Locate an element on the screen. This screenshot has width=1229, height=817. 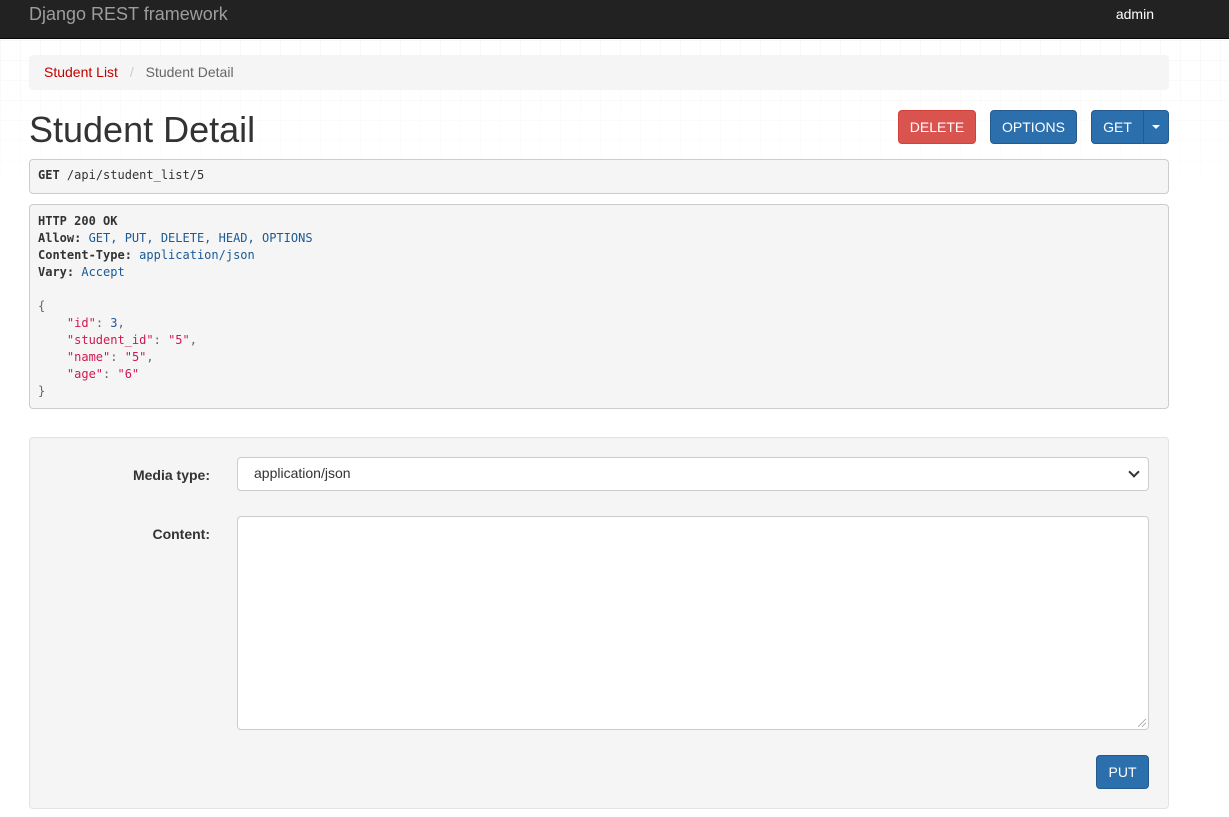
breadcrumb: Student List / Student Detail is located at coordinates (599, 72).